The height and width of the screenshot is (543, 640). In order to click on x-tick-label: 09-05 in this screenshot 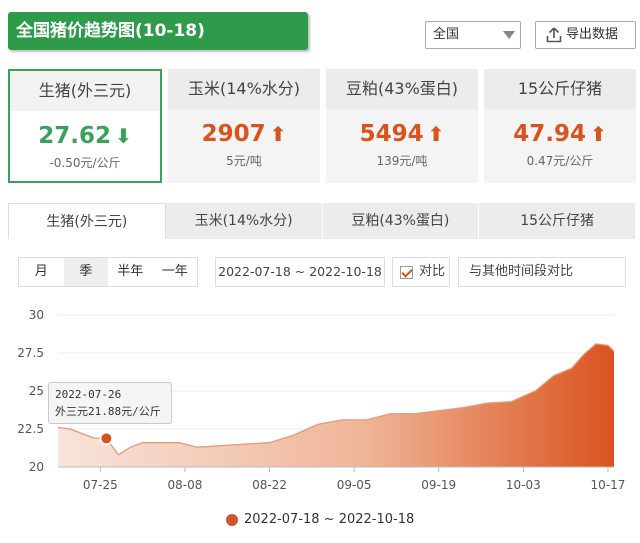, I will do `click(354, 485)`.